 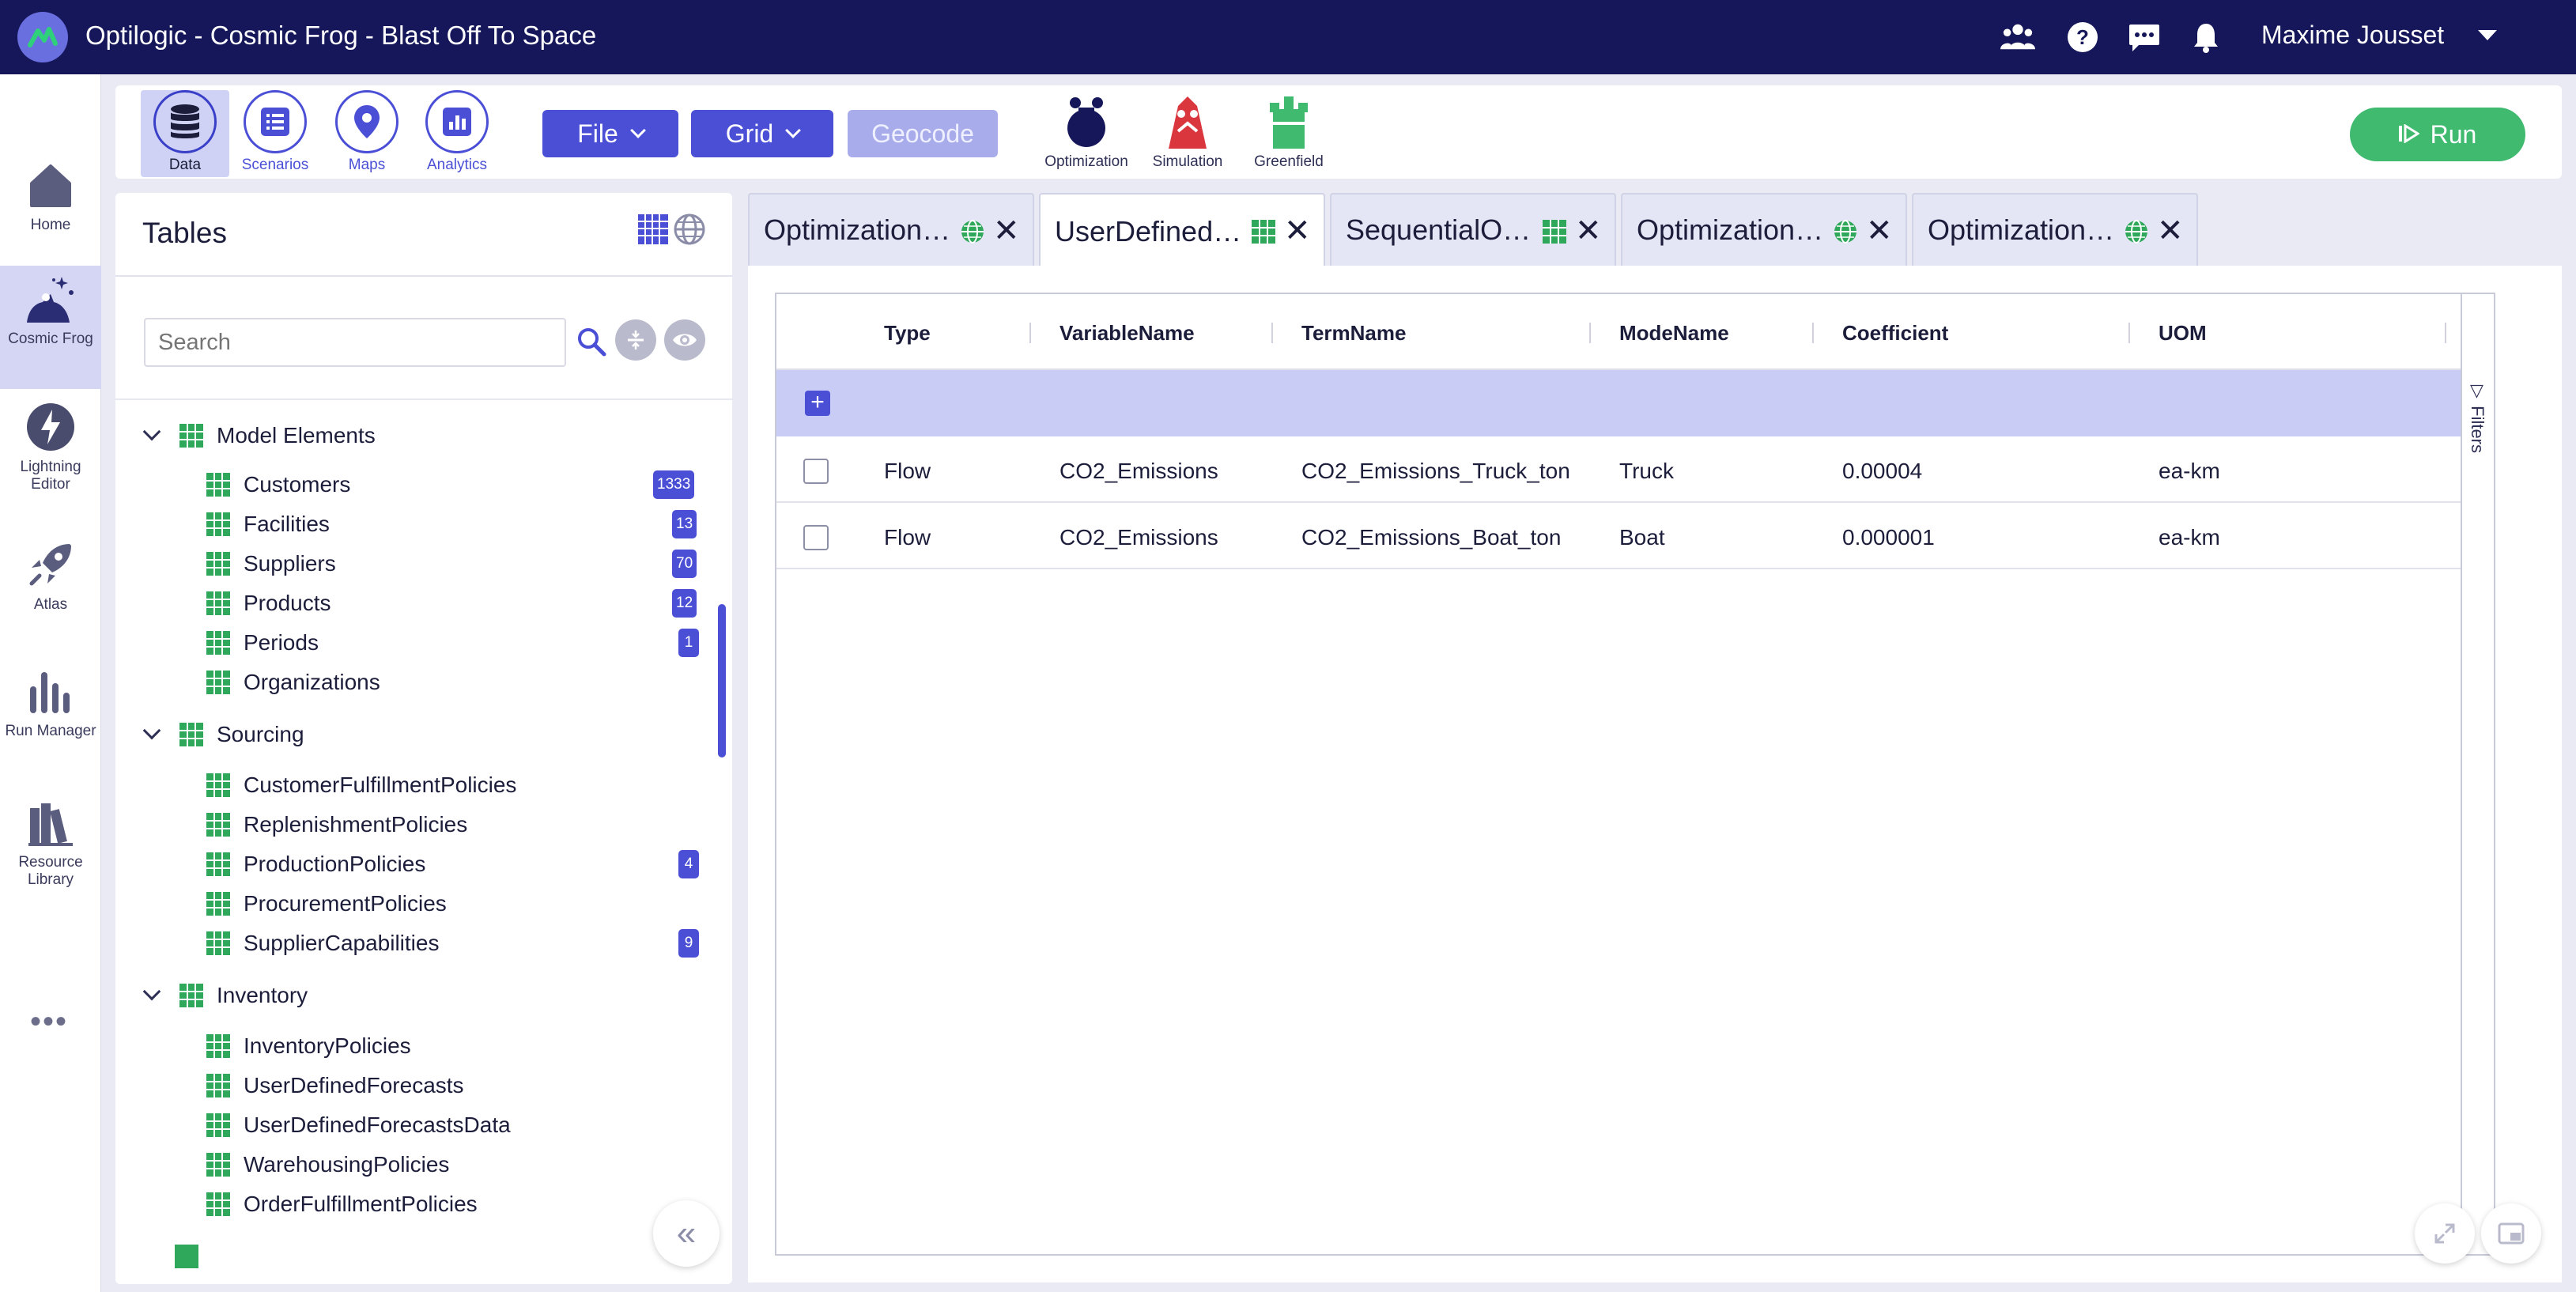 I want to click on mode-analytics: Analytics, so click(x=457, y=132).